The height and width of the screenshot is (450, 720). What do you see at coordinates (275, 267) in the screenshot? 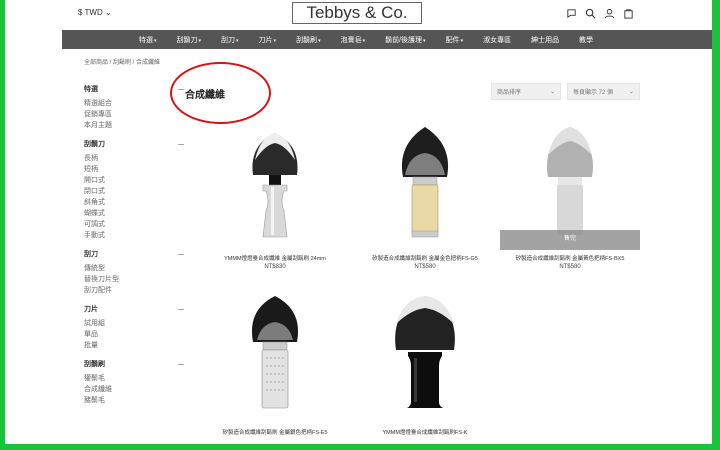
I see `product-price: NT$830` at bounding box center [275, 267].